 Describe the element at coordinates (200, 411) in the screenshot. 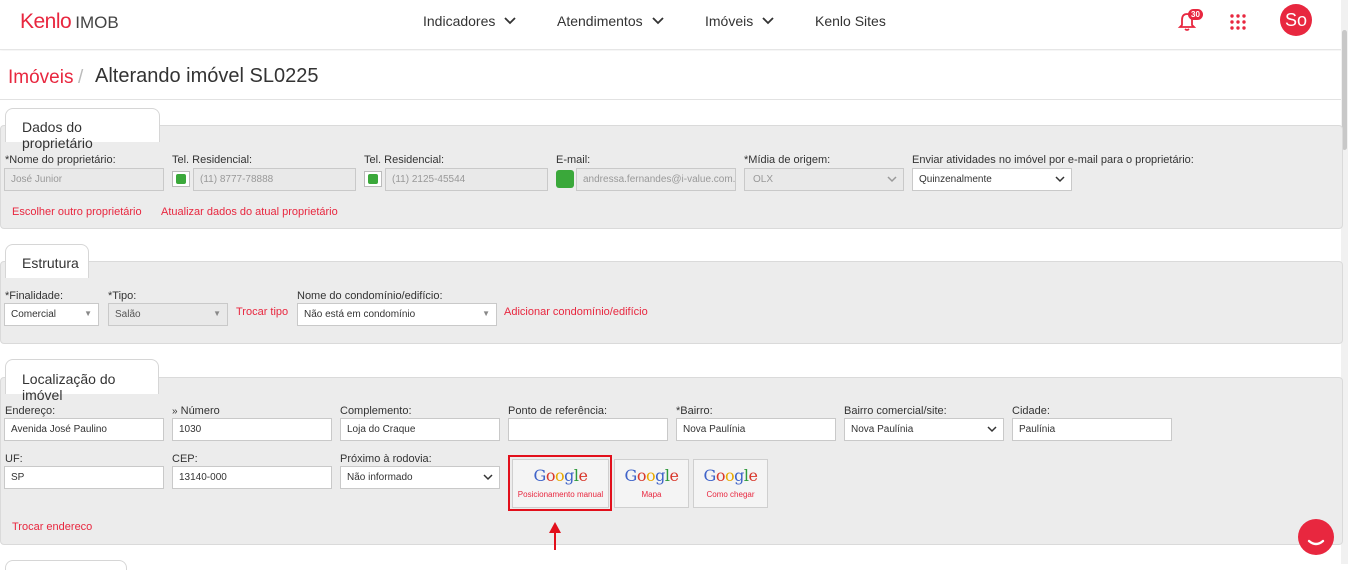

I see `number-label-text: Número` at that location.